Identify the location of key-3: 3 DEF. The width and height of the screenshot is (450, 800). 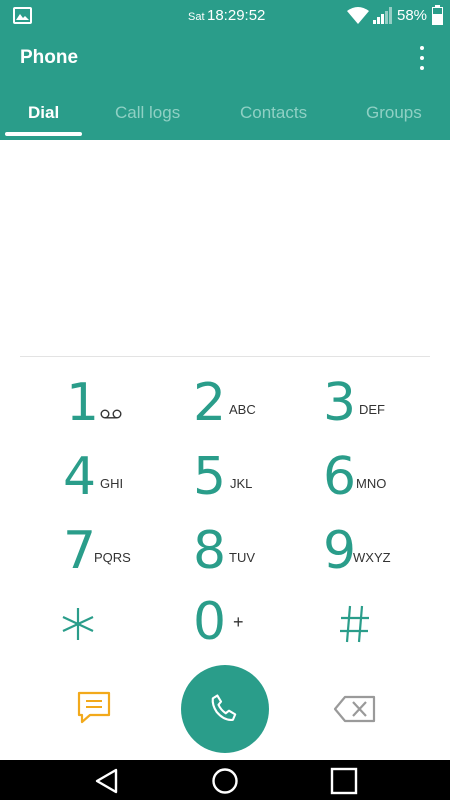
(386, 408).